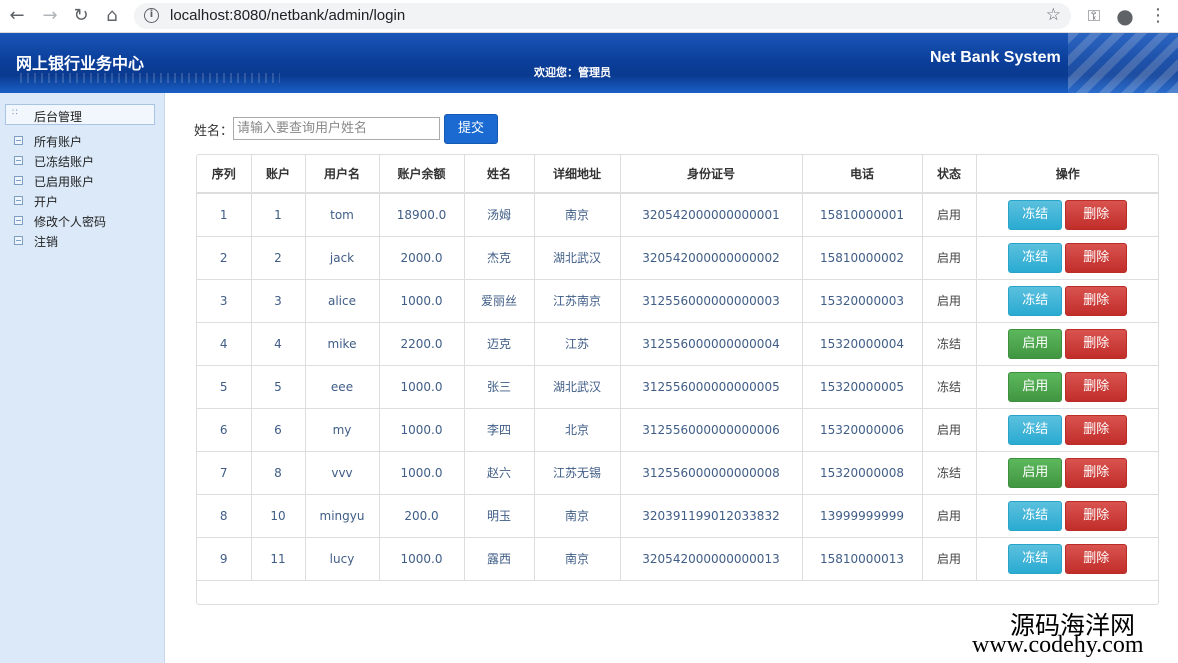 Image resolution: width=1178 pixels, height=663 pixels. Describe the element at coordinates (422, 258) in the screenshot. I see `cell-balance: 2000.0` at that location.